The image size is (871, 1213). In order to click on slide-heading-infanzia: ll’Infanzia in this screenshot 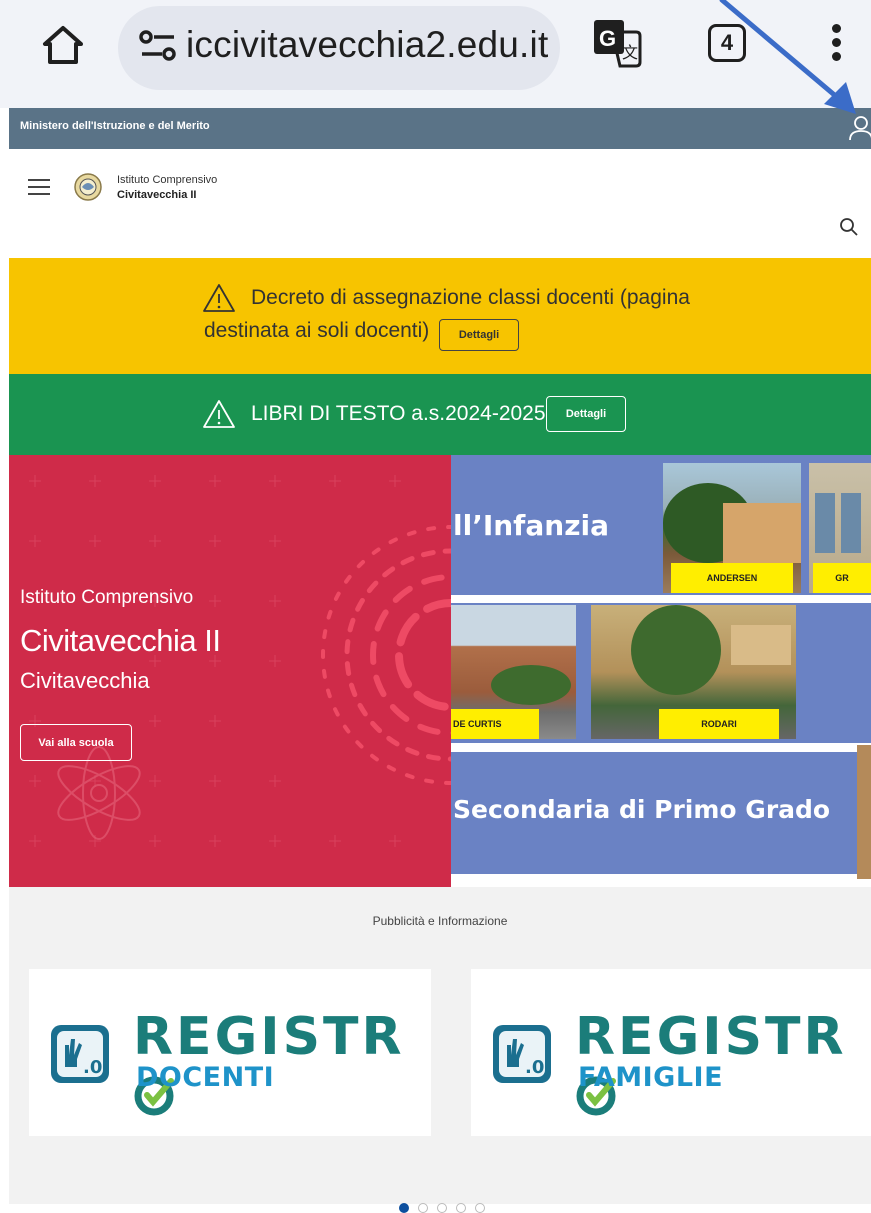, I will do `click(531, 525)`.